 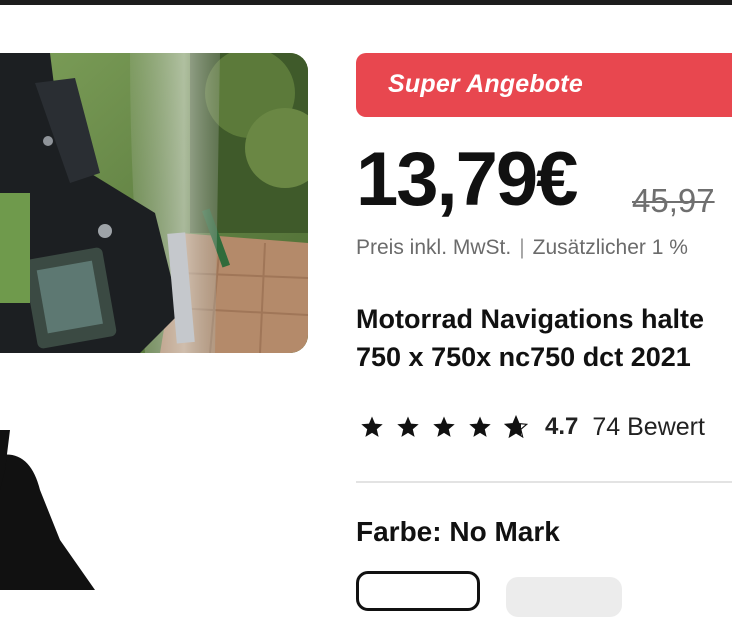 I want to click on tax-info: Preis inkl. MwSt. | Zusätzlicher 1 %, so click(x=522, y=248).